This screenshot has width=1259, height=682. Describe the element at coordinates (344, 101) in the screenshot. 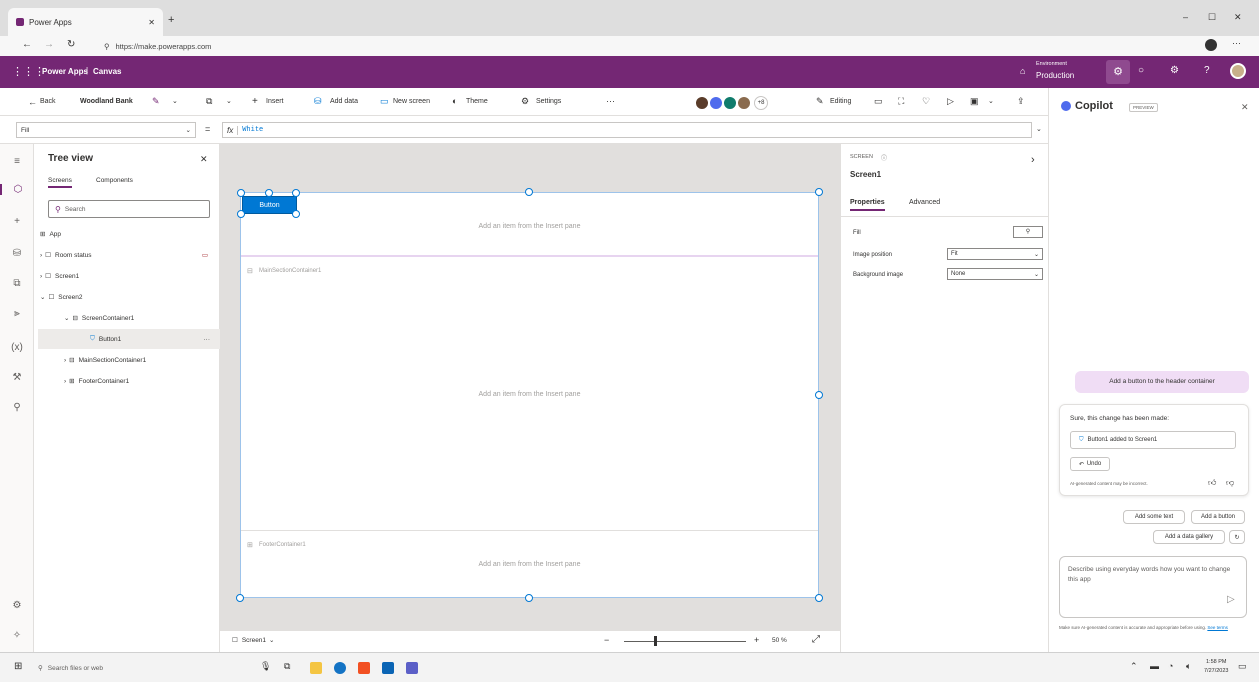

I see `add-data-button: Add data` at that location.